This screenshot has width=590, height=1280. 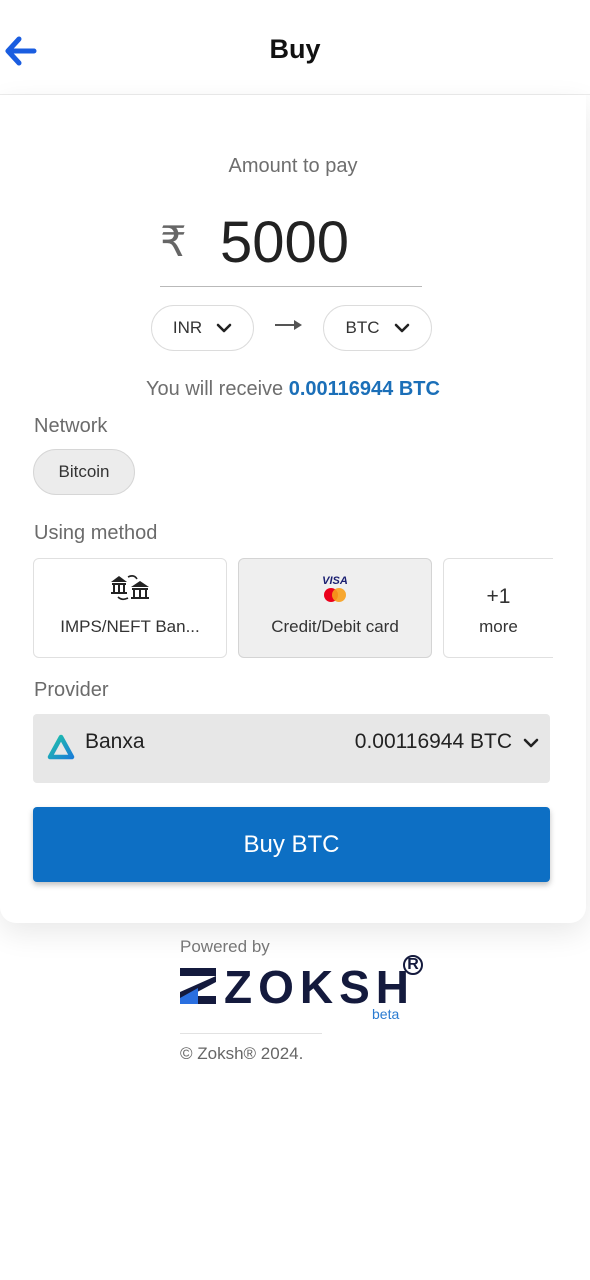 What do you see at coordinates (386, 1014) in the screenshot?
I see `beta-label: beta` at bounding box center [386, 1014].